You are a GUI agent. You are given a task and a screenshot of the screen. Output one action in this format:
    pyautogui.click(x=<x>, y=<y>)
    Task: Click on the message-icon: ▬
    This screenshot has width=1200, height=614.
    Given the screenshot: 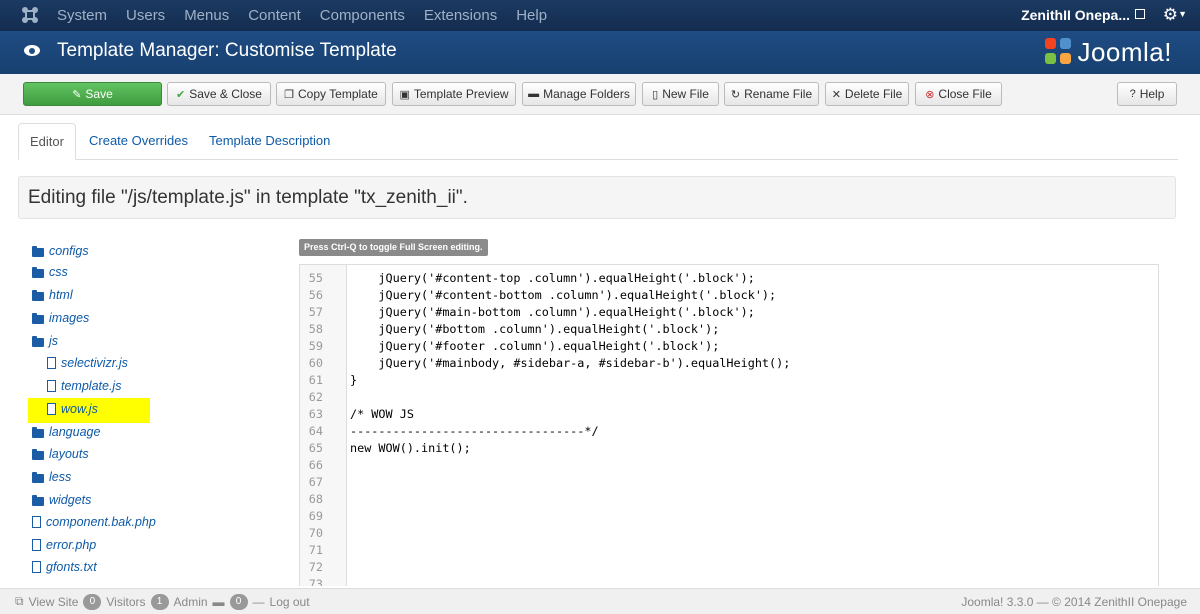 What is the action you would take?
    pyautogui.click(x=218, y=601)
    